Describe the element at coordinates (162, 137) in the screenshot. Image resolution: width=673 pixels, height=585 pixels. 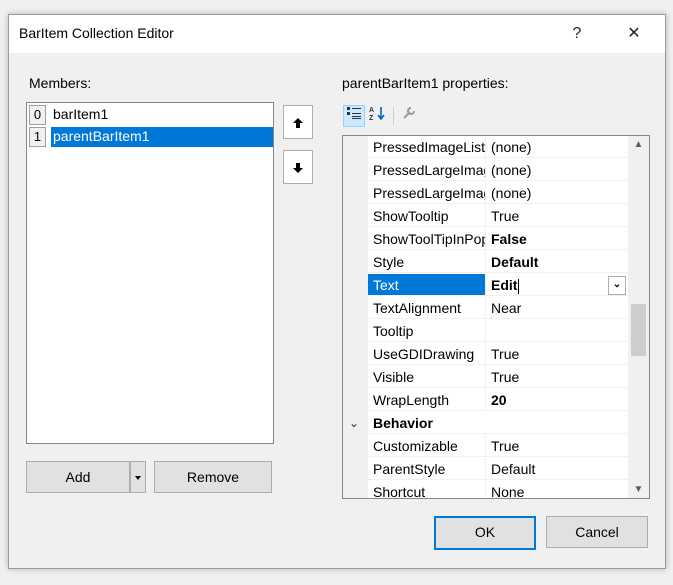
I see `item-name: parentBarItem1` at that location.